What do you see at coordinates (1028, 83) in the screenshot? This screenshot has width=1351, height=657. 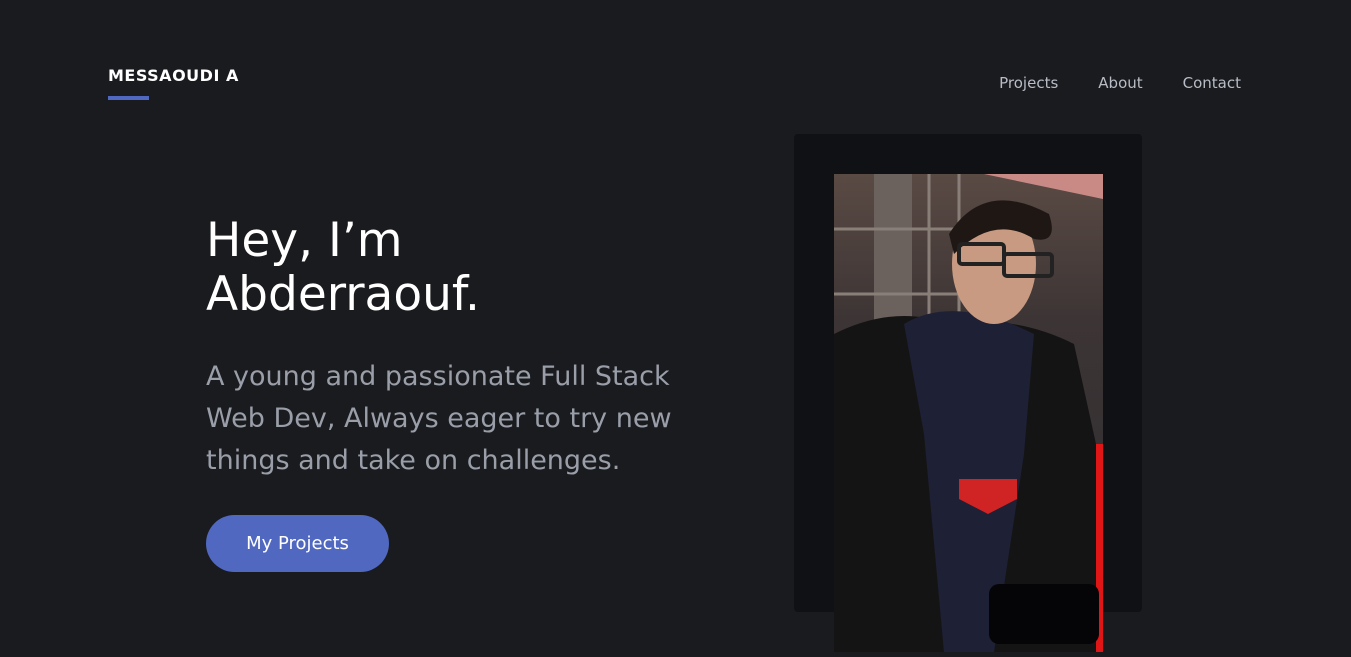 I see `nav-projects: Projects` at bounding box center [1028, 83].